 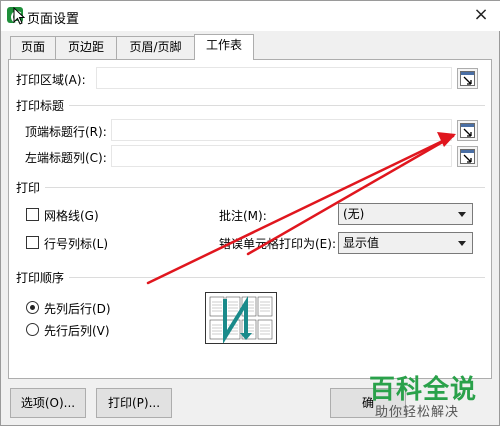 What do you see at coordinates (66, 158) in the screenshot?
I see `left-cols-label: 左端标题列(C):` at bounding box center [66, 158].